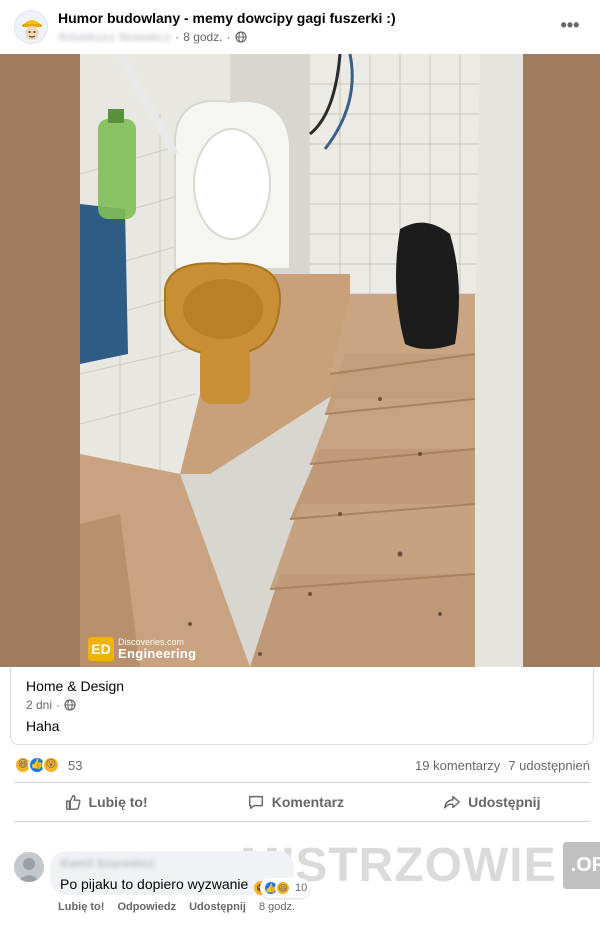 The image size is (600, 933). What do you see at coordinates (504, 802) in the screenshot?
I see `share-label: Udostępnij` at bounding box center [504, 802].